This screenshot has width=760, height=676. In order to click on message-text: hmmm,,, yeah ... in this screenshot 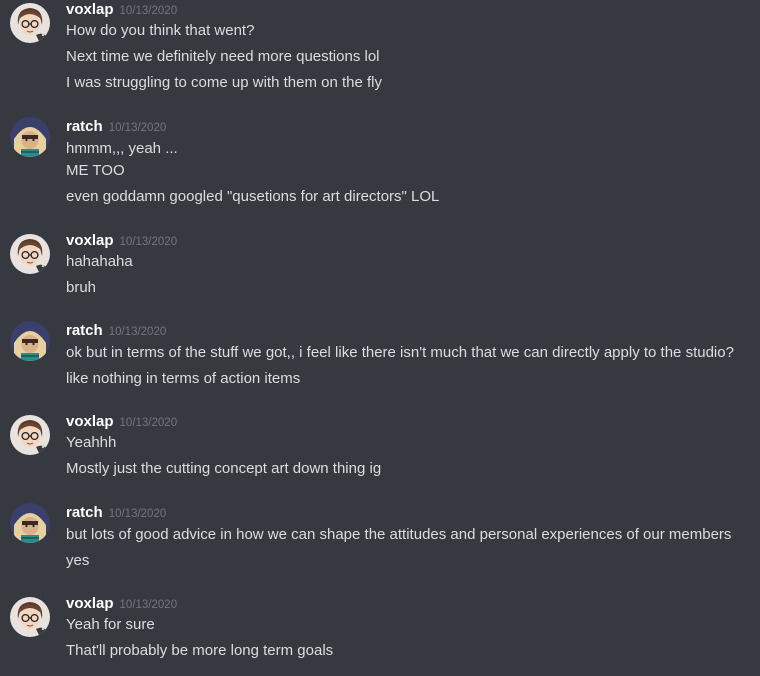, I will do `click(122, 148)`.